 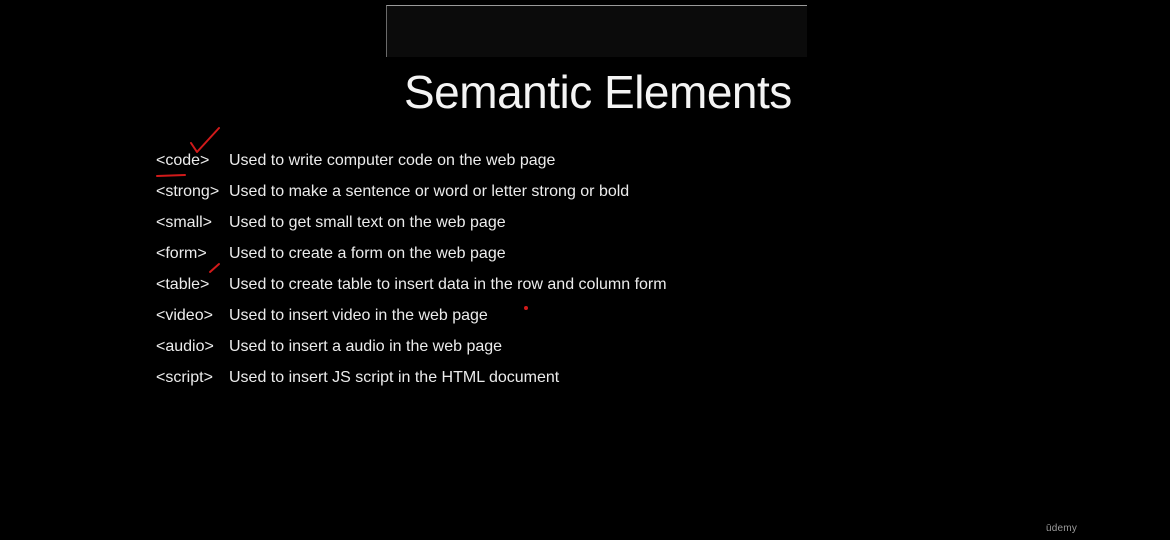 What do you see at coordinates (596, 31) in the screenshot?
I see `top-panel` at bounding box center [596, 31].